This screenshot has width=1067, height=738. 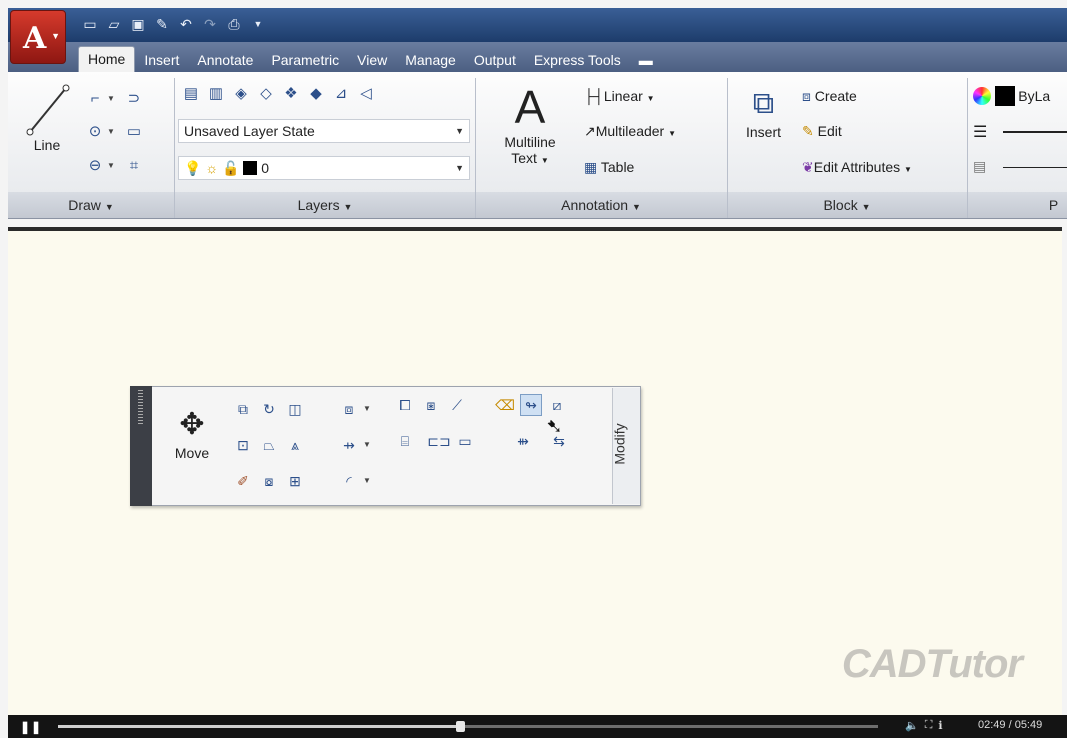 I want to click on sun-icon: ☼, so click(x=212, y=168).